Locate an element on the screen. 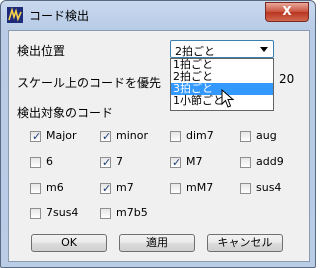  checkbox-label: dim7 is located at coordinates (200, 135).